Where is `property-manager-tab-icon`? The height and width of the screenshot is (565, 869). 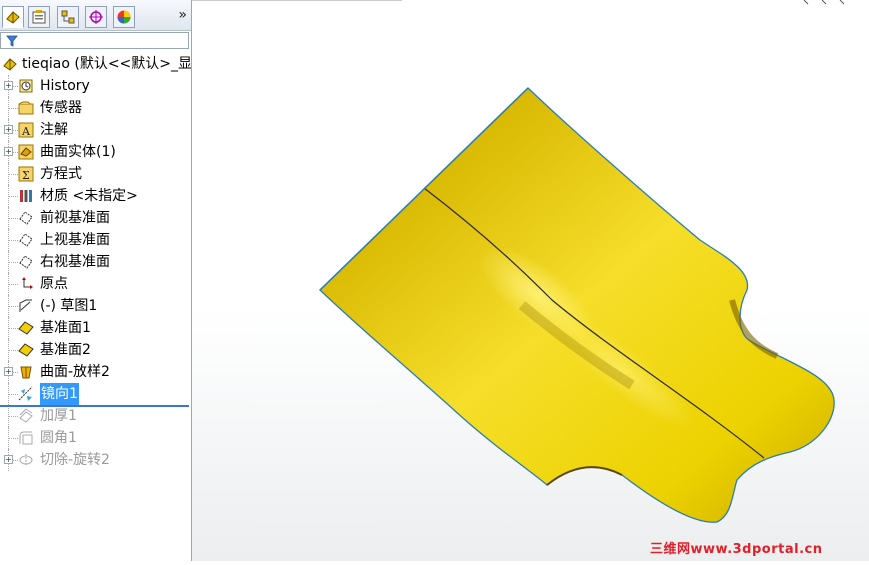 property-manager-tab-icon is located at coordinates (39, 17).